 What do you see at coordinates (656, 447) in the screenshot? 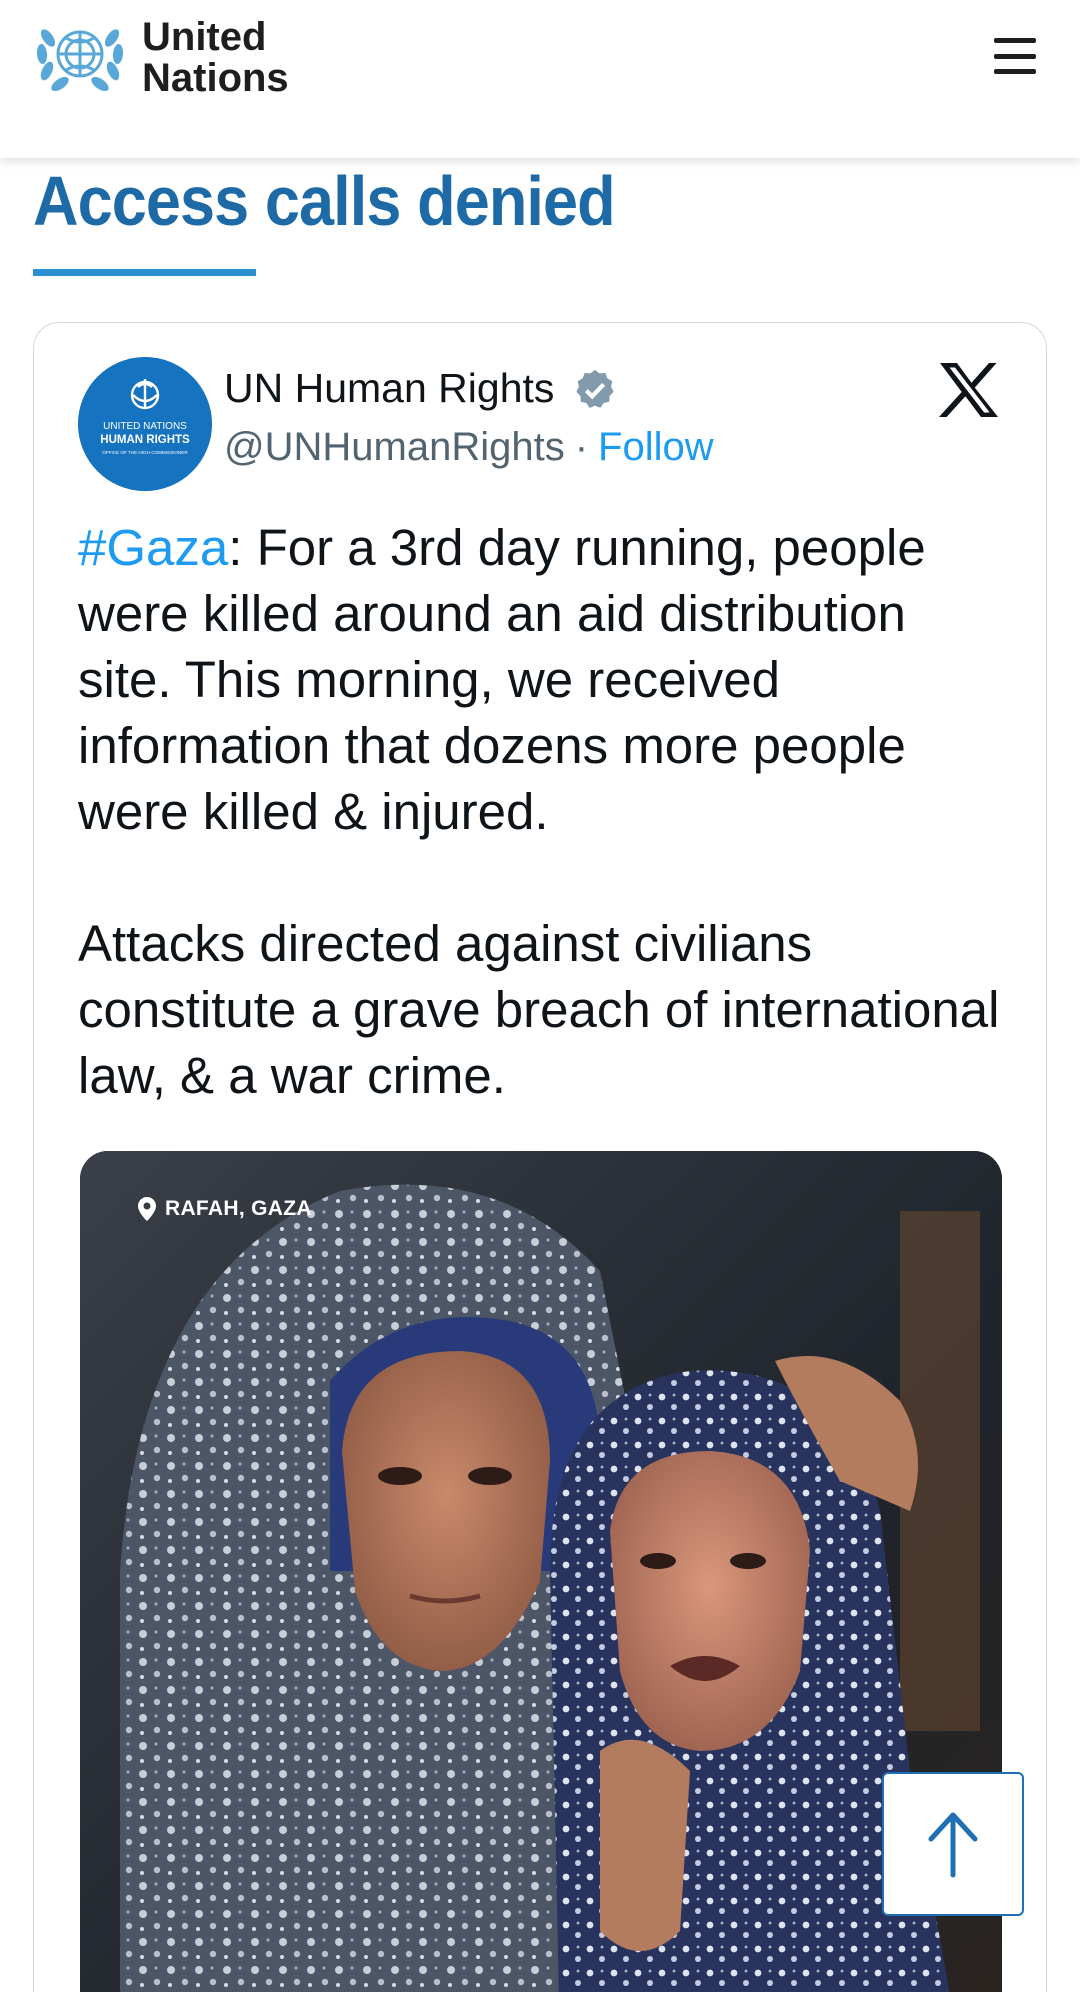
I see `follow-link: Follow` at bounding box center [656, 447].